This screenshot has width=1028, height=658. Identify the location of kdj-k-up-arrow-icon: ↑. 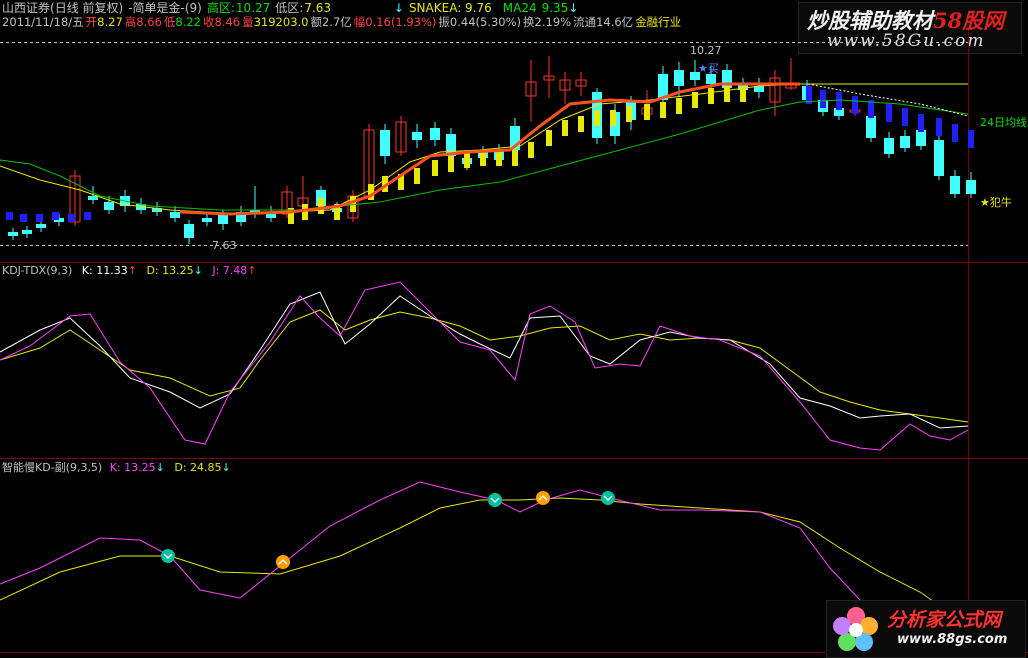
(132, 270).